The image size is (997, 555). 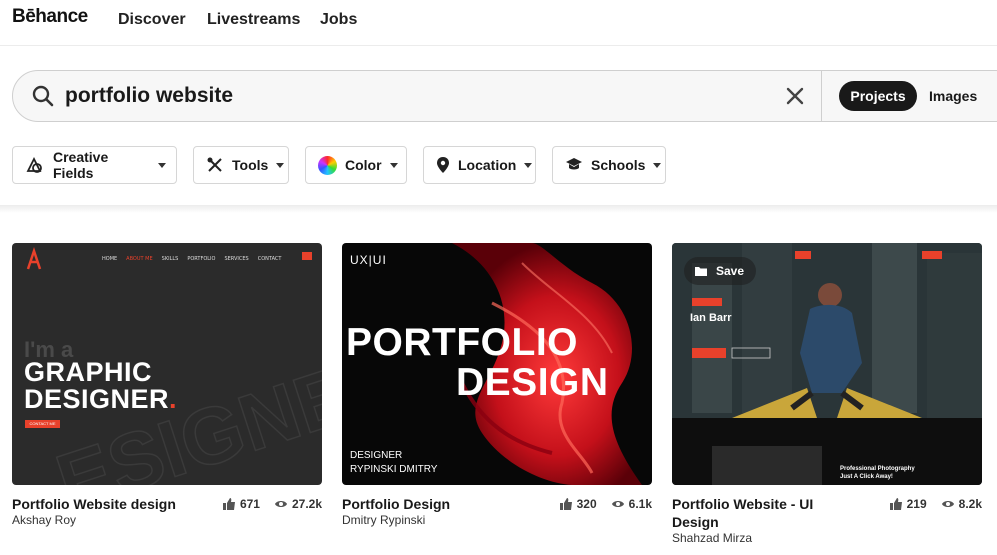 What do you see at coordinates (970, 504) in the screenshot?
I see `view-count: 8.2k` at bounding box center [970, 504].